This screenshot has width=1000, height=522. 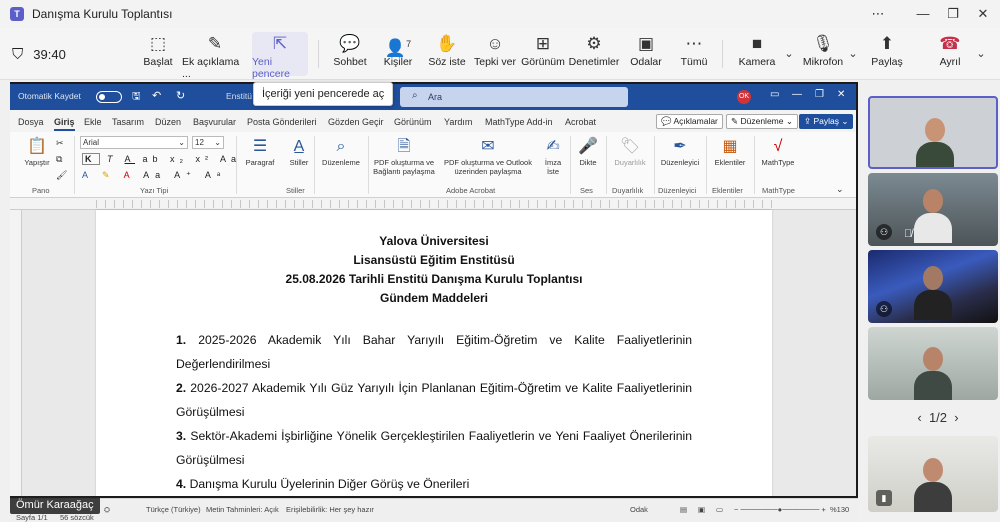 What do you see at coordinates (64, 124) in the screenshot?
I see `tab-home: Giriş` at bounding box center [64, 124].